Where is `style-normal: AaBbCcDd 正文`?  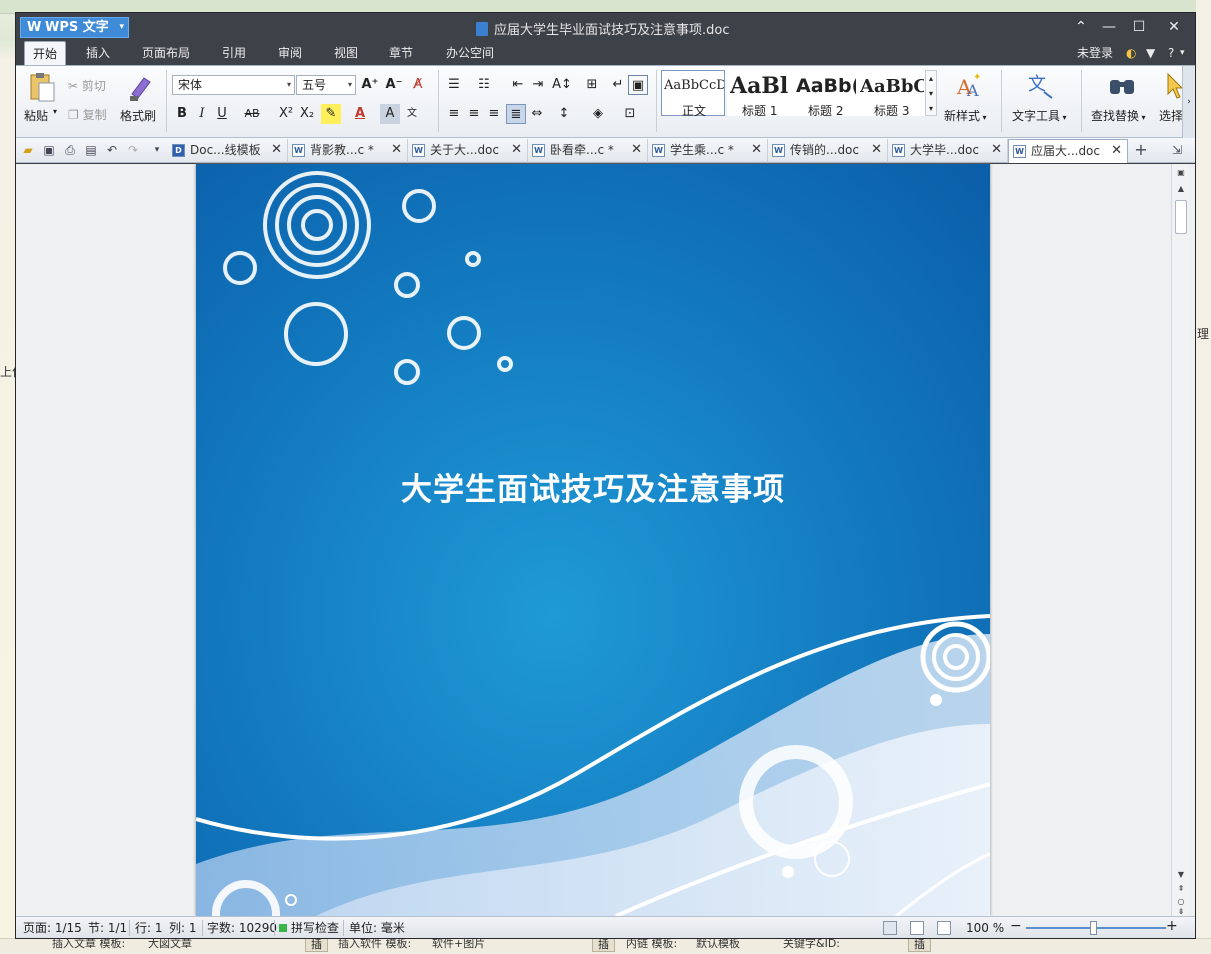
style-normal: AaBbCcDd 正文 is located at coordinates (693, 94).